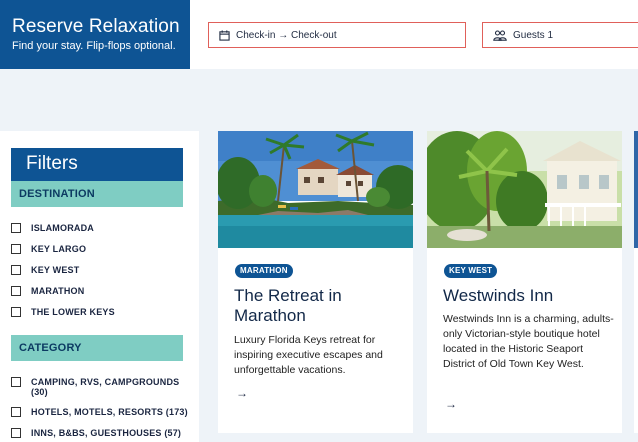  Describe the element at coordinates (528, 296) in the screenshot. I see `listing-title: Westwinds Inn` at that location.